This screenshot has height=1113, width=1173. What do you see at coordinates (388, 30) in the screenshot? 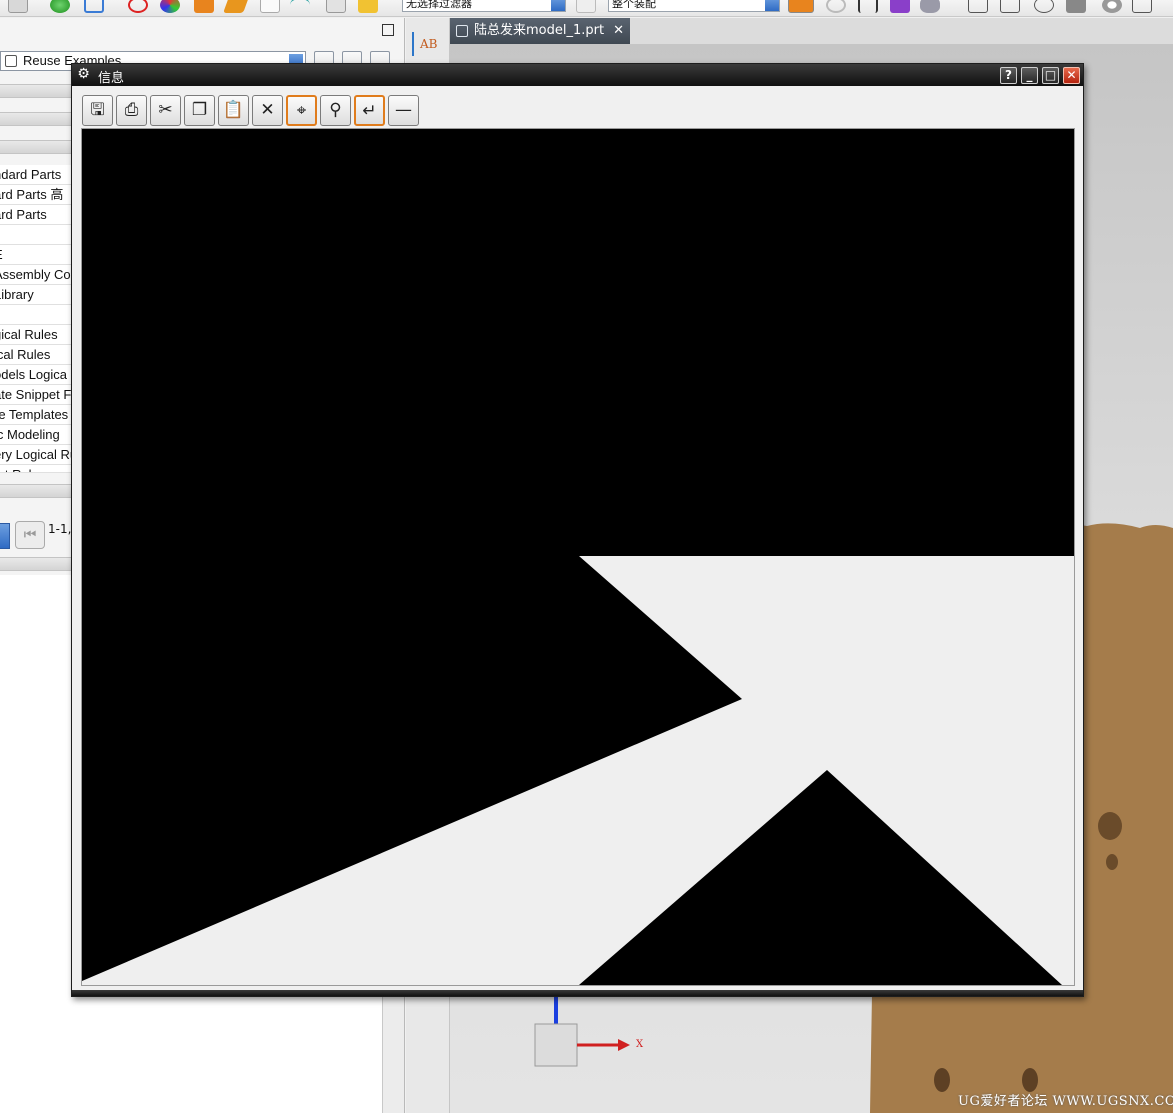
I see `panel-maximize-button` at bounding box center [388, 30].